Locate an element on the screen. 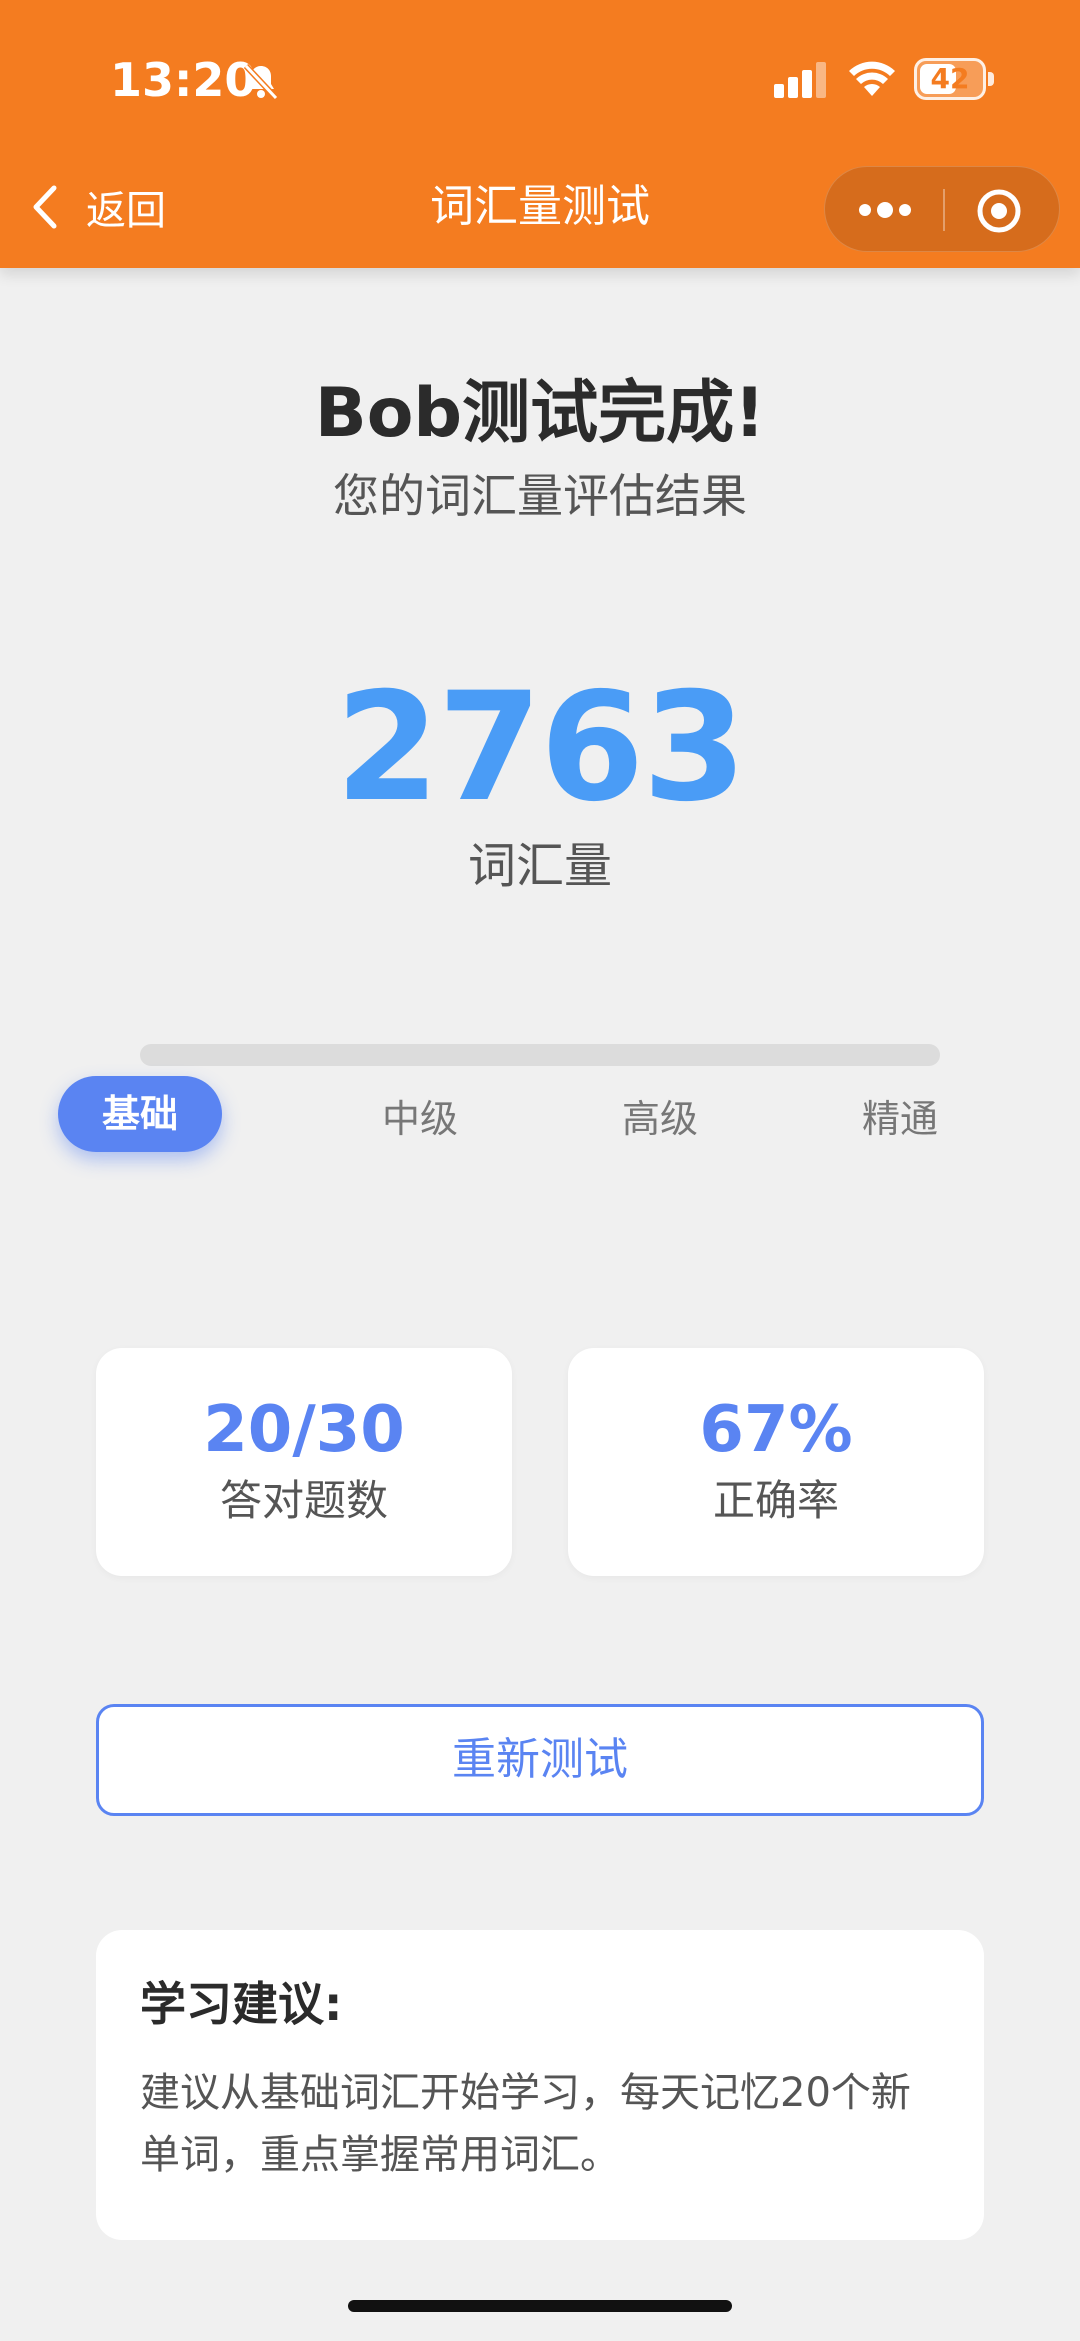  advice-title: 学习建议: is located at coordinates (241, 2004).